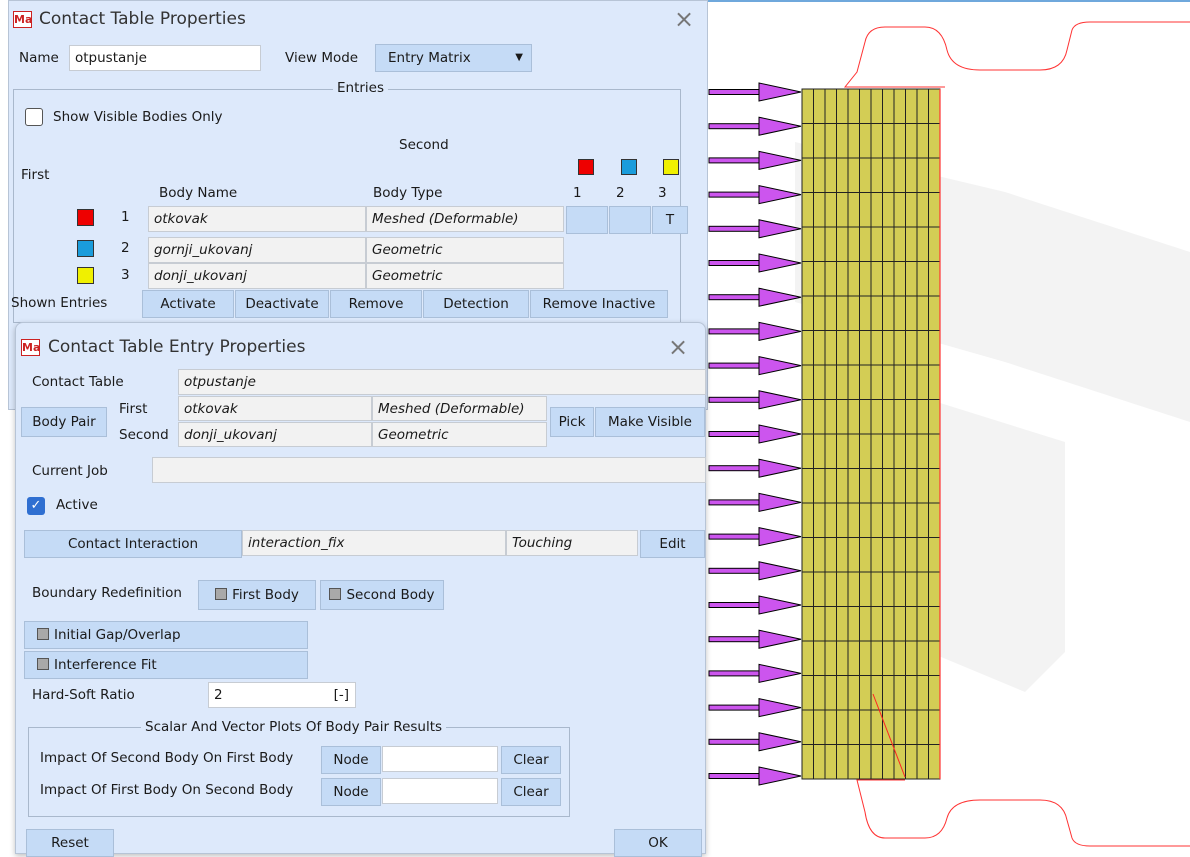  What do you see at coordinates (374, 543) in the screenshot?
I see `interaction-name-field: interaction_fix` at bounding box center [374, 543].